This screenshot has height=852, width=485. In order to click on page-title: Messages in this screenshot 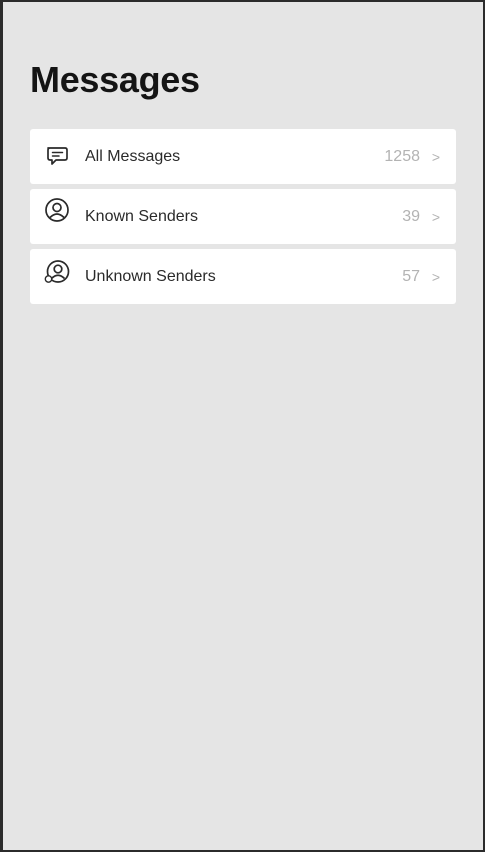, I will do `click(115, 79)`.